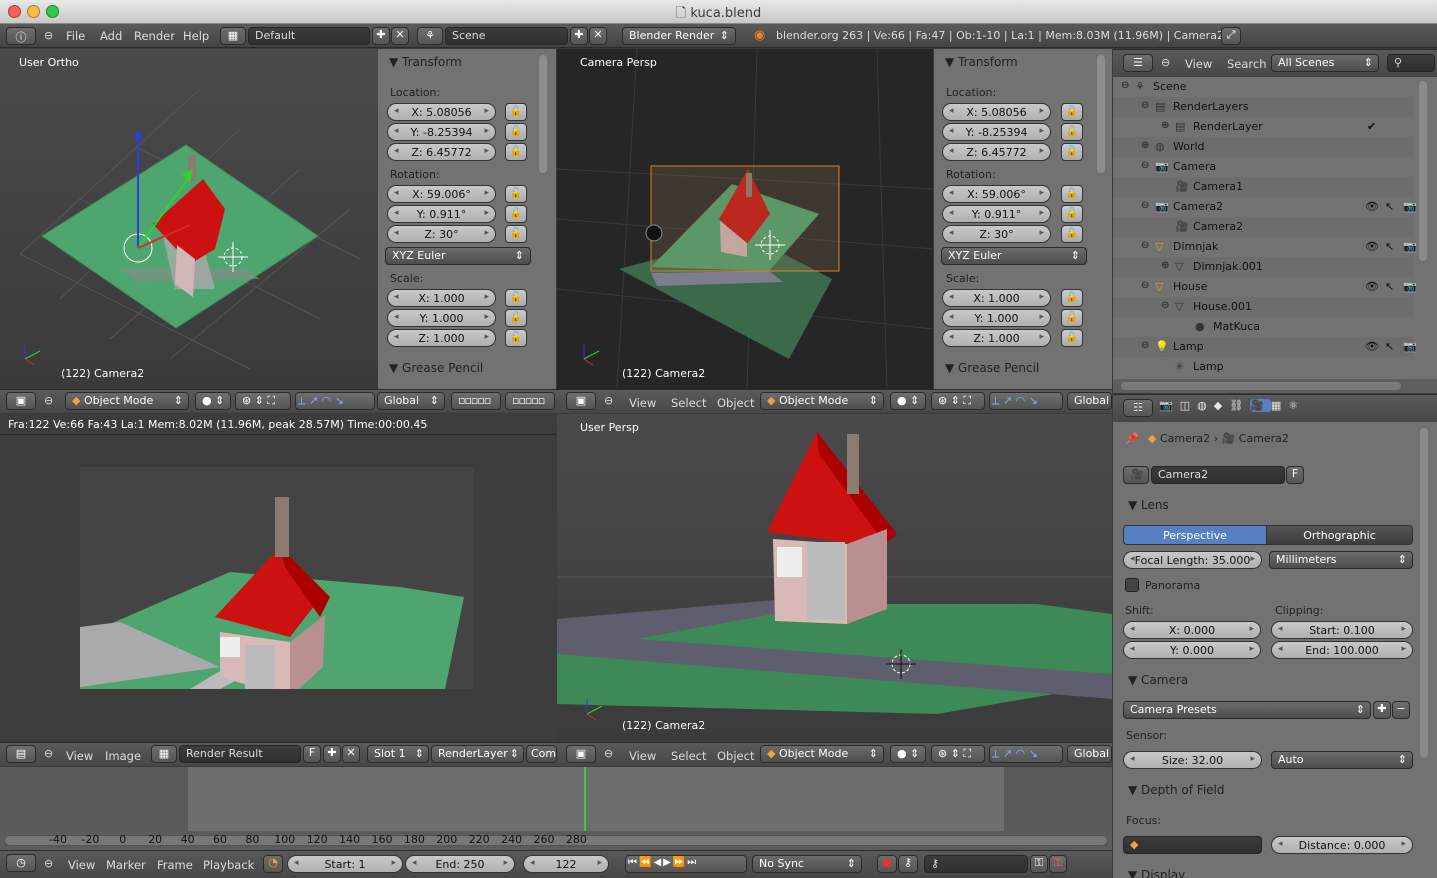 The image size is (1437, 878). I want to click on outliner-row: ⊕ ◍ World, so click(1263, 147).